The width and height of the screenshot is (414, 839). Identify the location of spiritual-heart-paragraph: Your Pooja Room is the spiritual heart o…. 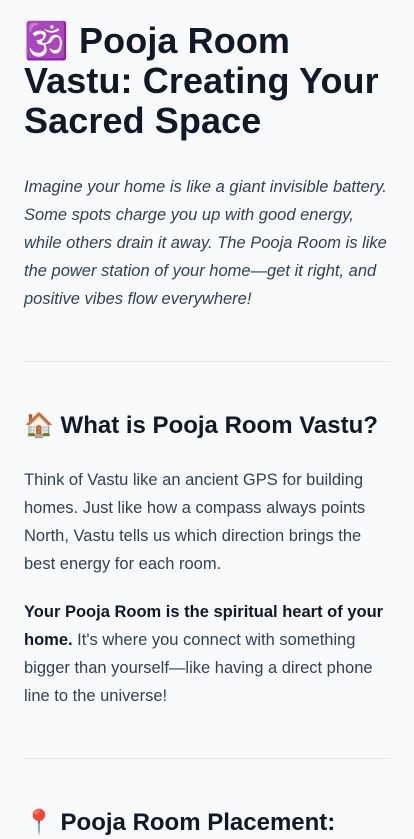
(207, 654).